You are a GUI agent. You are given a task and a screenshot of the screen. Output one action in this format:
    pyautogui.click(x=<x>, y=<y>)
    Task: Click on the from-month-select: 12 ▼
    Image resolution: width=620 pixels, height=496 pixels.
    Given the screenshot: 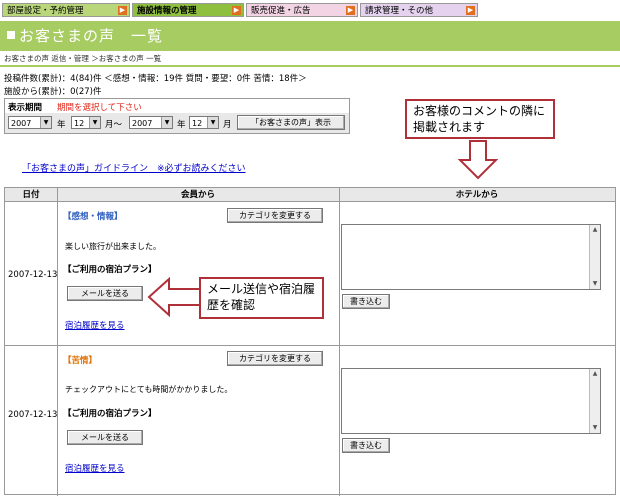 What is the action you would take?
    pyautogui.click(x=86, y=122)
    